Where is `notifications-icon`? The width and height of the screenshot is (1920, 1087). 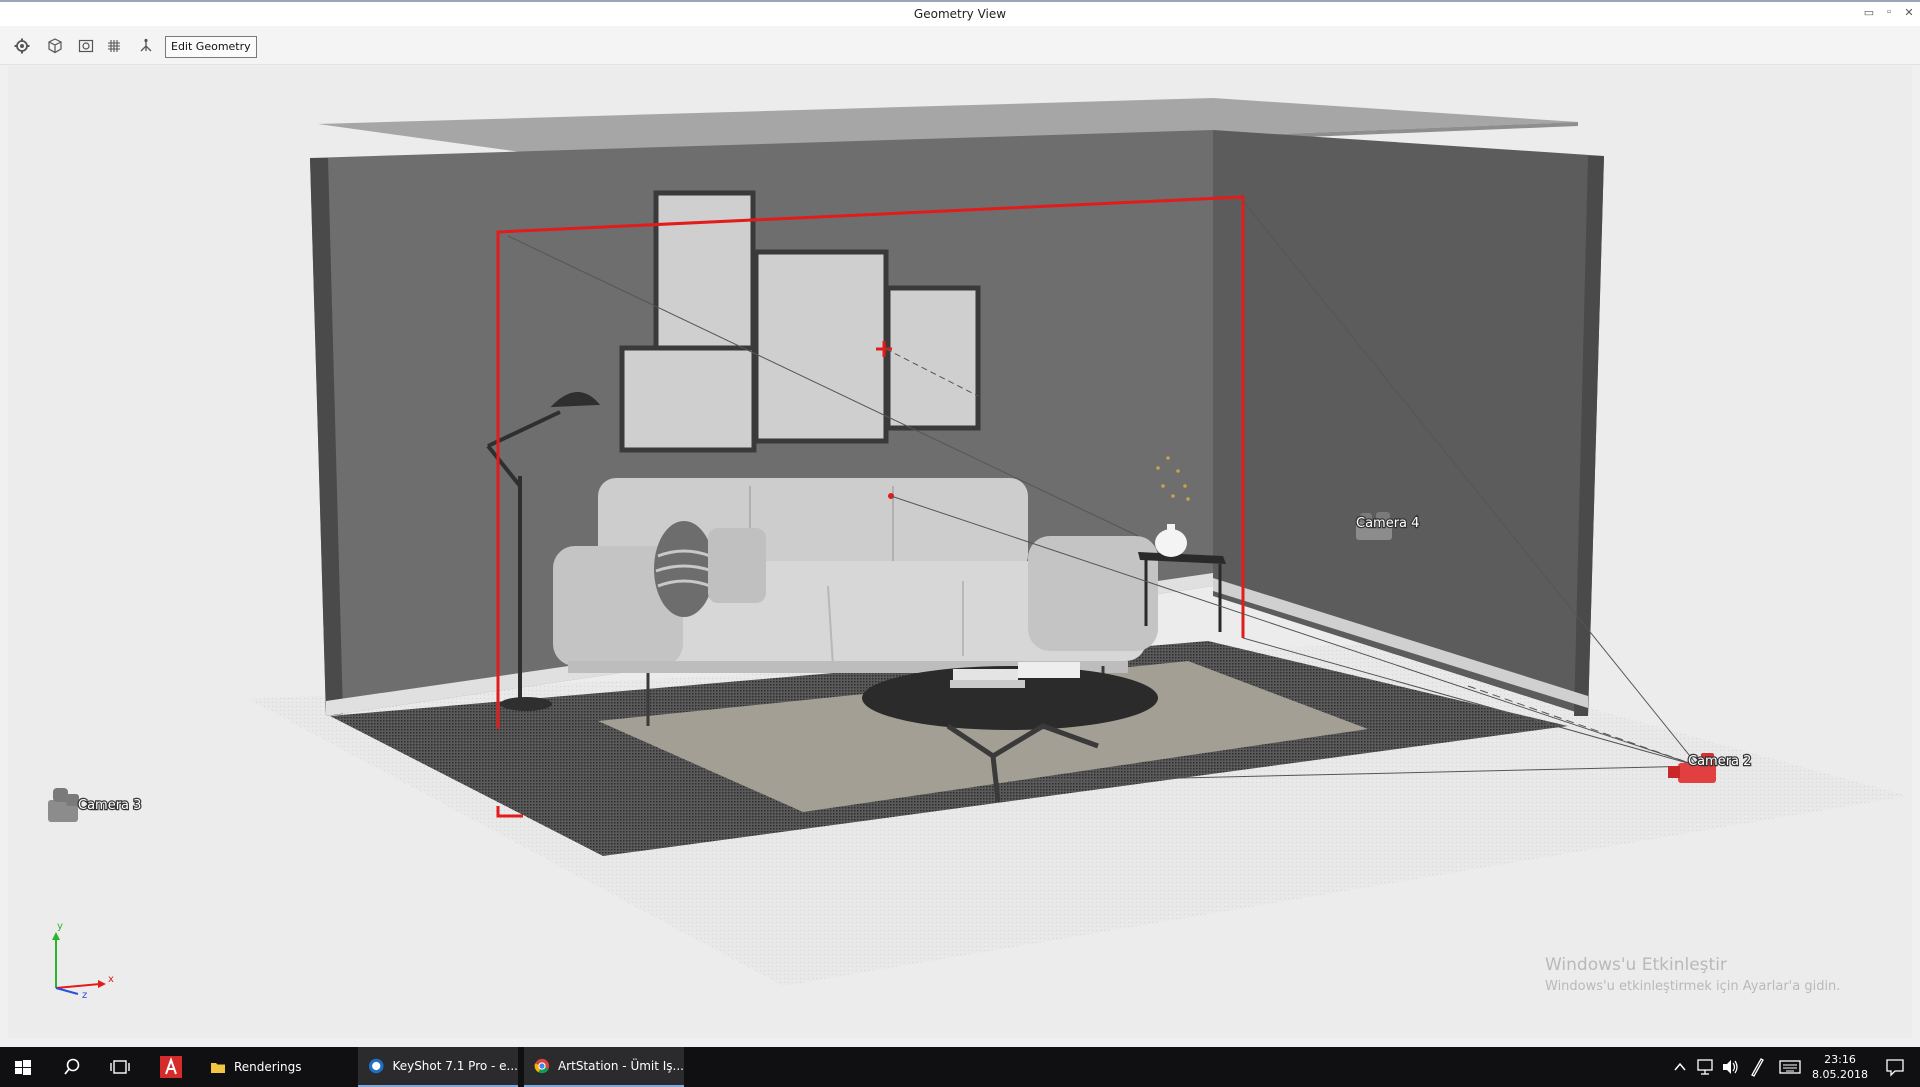
notifications-icon is located at coordinates (1895, 1067).